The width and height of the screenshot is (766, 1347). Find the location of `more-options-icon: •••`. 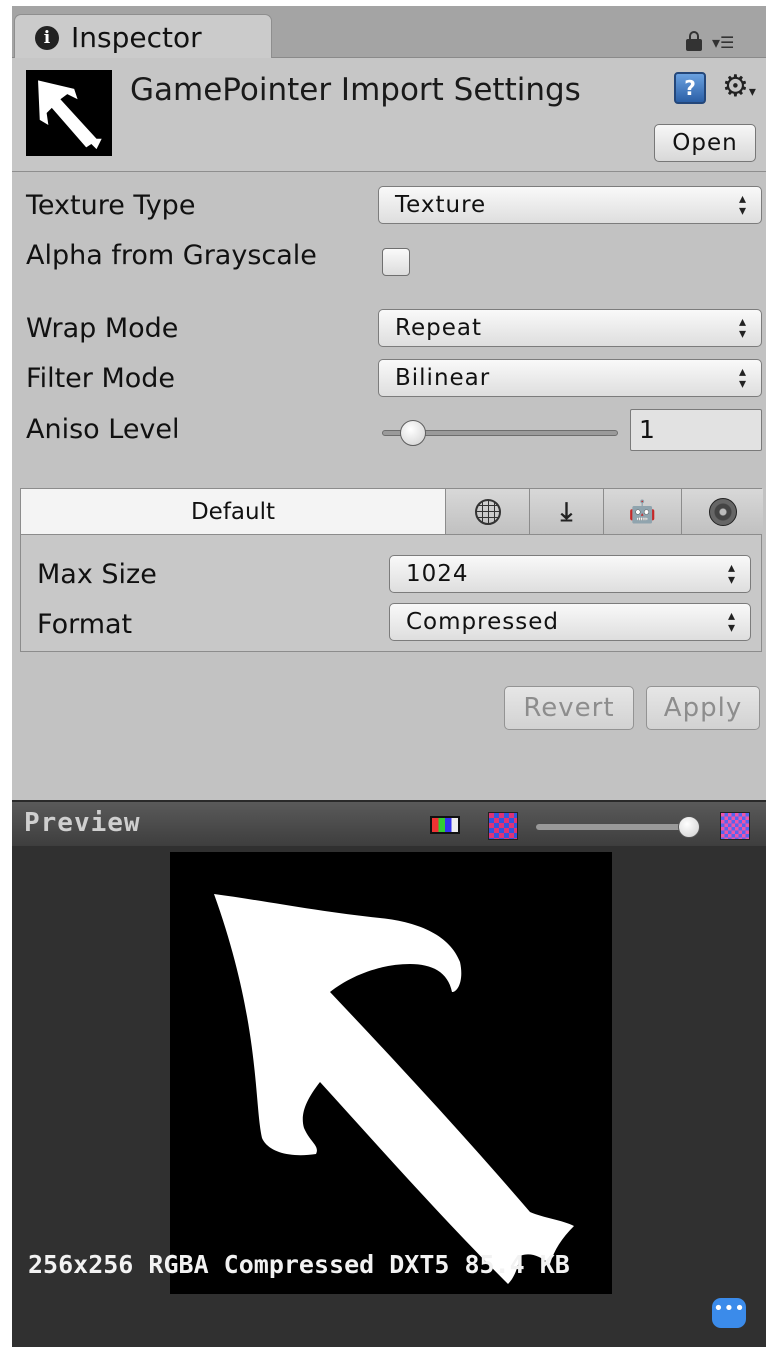

more-options-icon: ••• is located at coordinates (729, 1313).